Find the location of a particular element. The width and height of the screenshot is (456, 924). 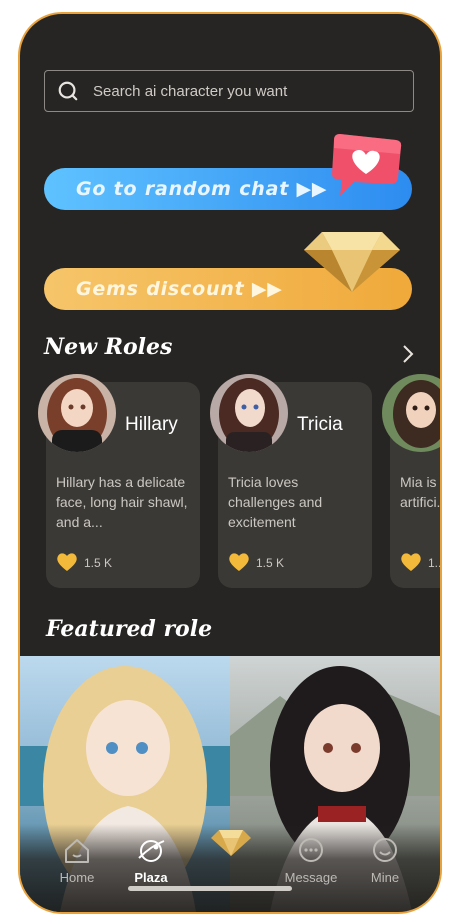

role-name: Tricia is located at coordinates (320, 424).